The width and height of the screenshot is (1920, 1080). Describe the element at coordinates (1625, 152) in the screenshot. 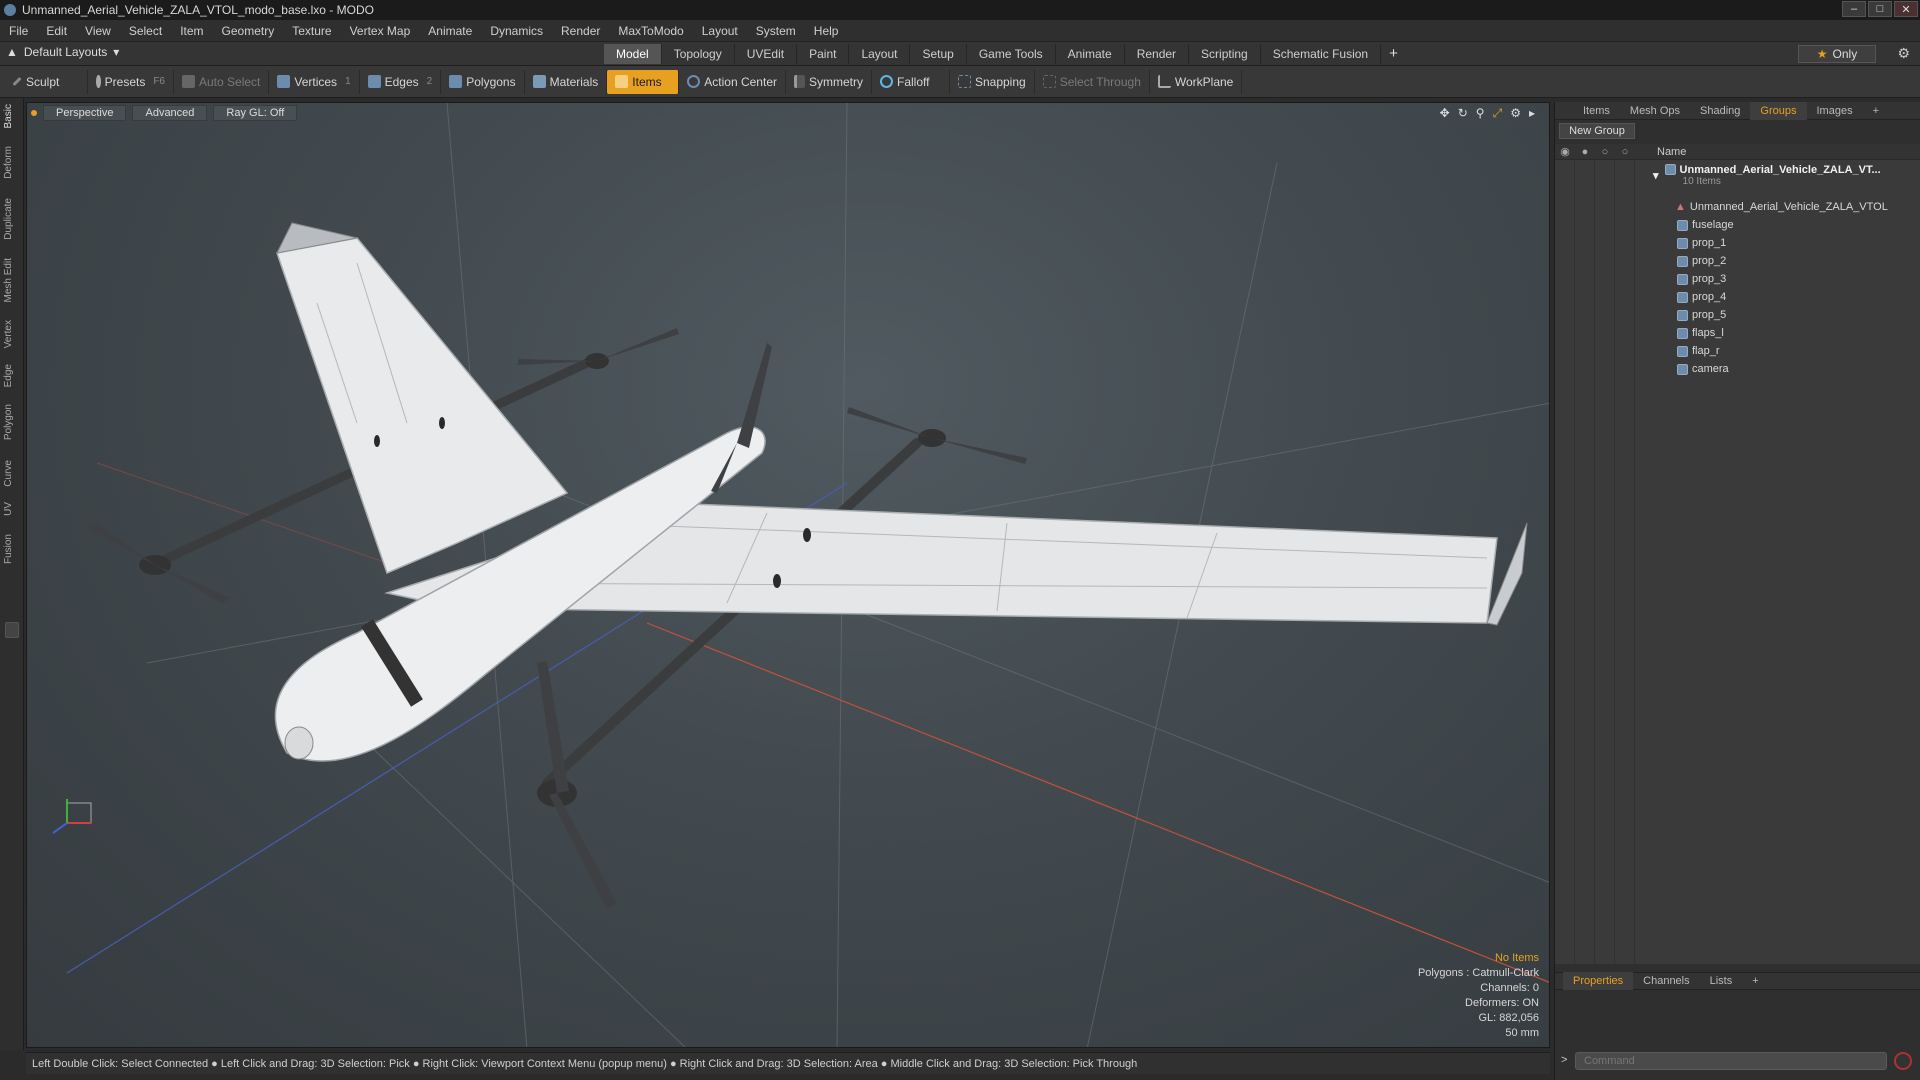

I see `select-col-icon: ○` at that location.